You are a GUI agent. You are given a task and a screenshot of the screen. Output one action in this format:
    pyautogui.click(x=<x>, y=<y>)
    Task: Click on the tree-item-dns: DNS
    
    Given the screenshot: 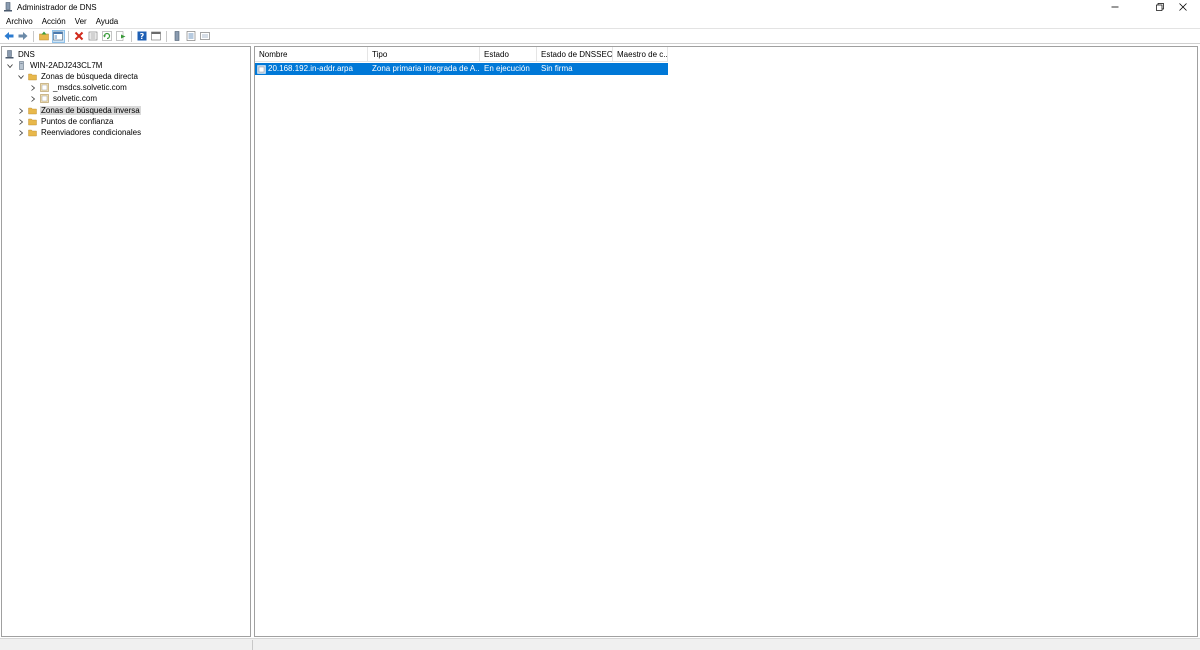 What is the action you would take?
    pyautogui.click(x=20, y=54)
    